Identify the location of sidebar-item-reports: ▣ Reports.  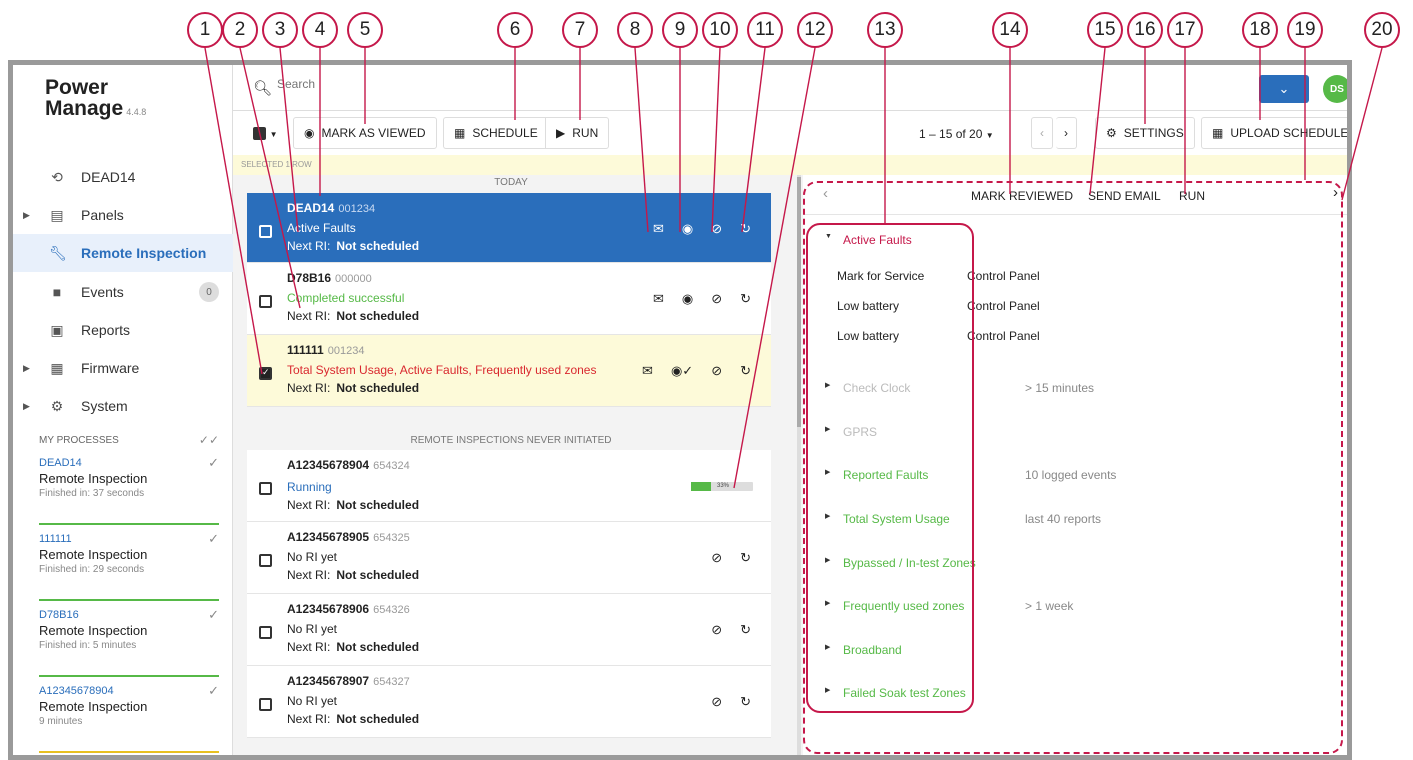
(123, 330).